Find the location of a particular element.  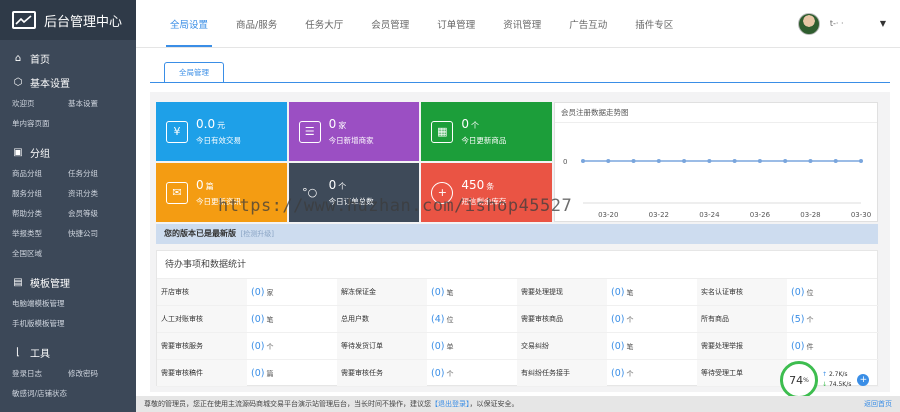

sidebar-section-label: 模板管理 is located at coordinates (50, 284).